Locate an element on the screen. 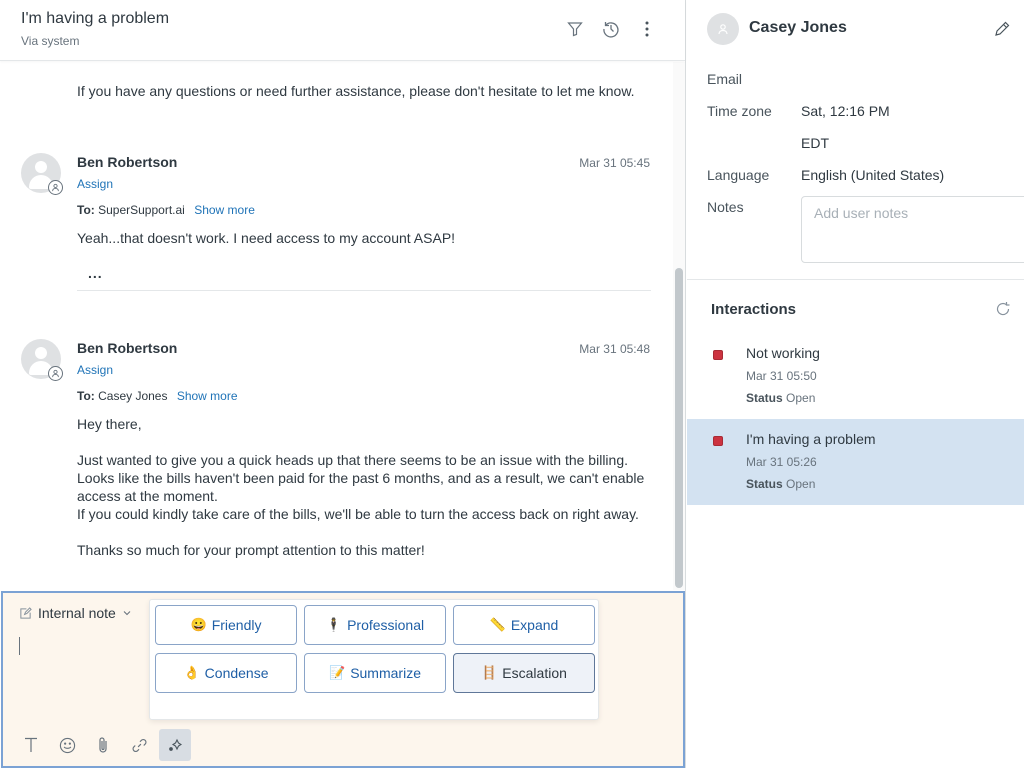 This screenshot has height=768, width=1024. memo-icon: 📝 is located at coordinates (337, 672).